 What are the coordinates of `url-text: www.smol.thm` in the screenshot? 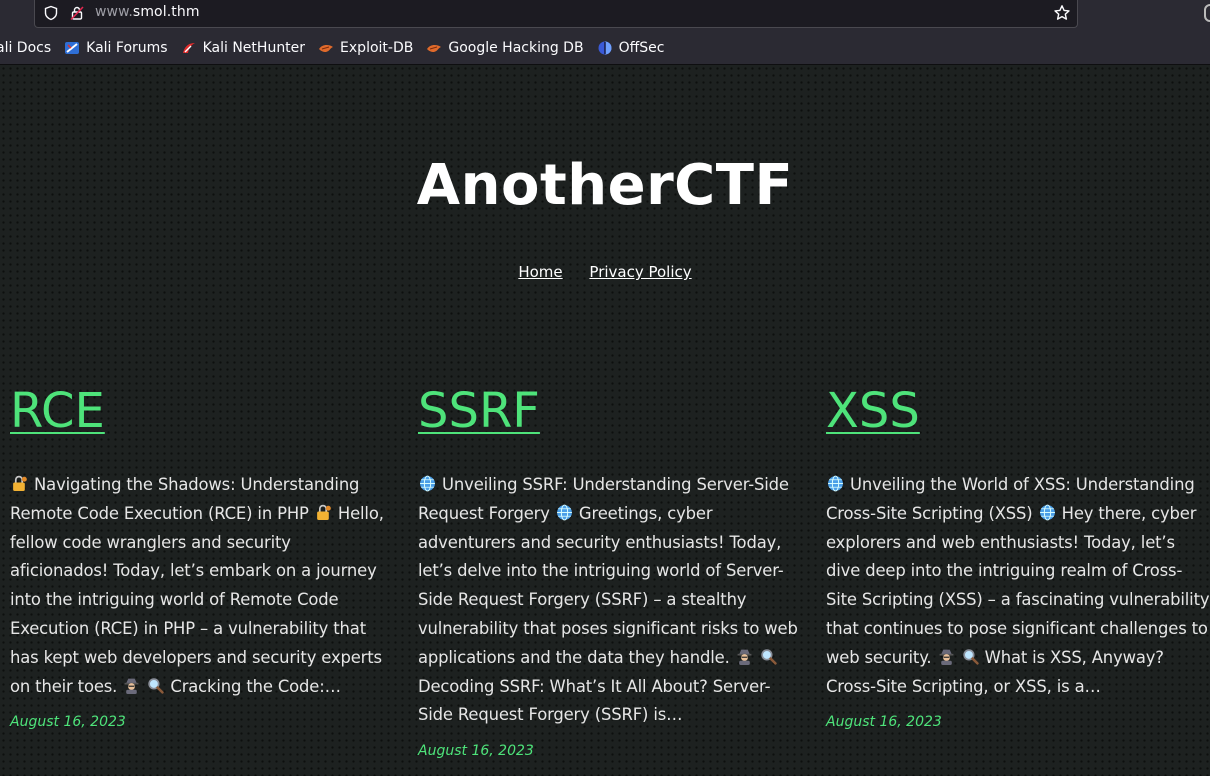 It's located at (147, 12).